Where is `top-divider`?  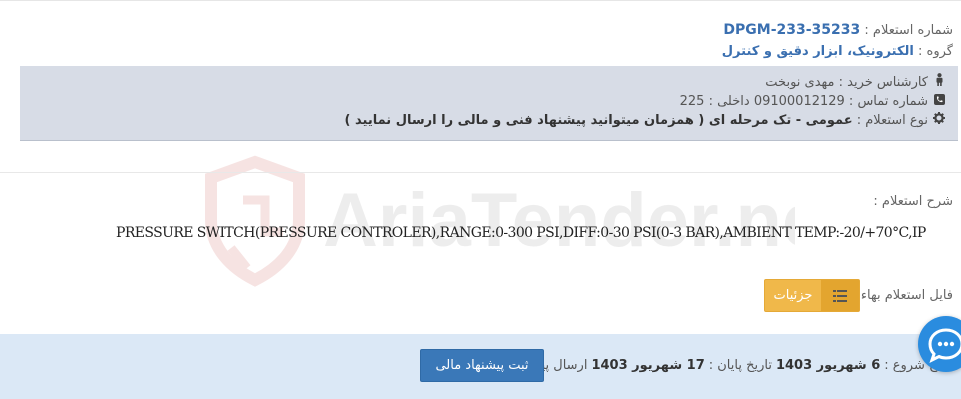
top-divider is located at coordinates (480, 0).